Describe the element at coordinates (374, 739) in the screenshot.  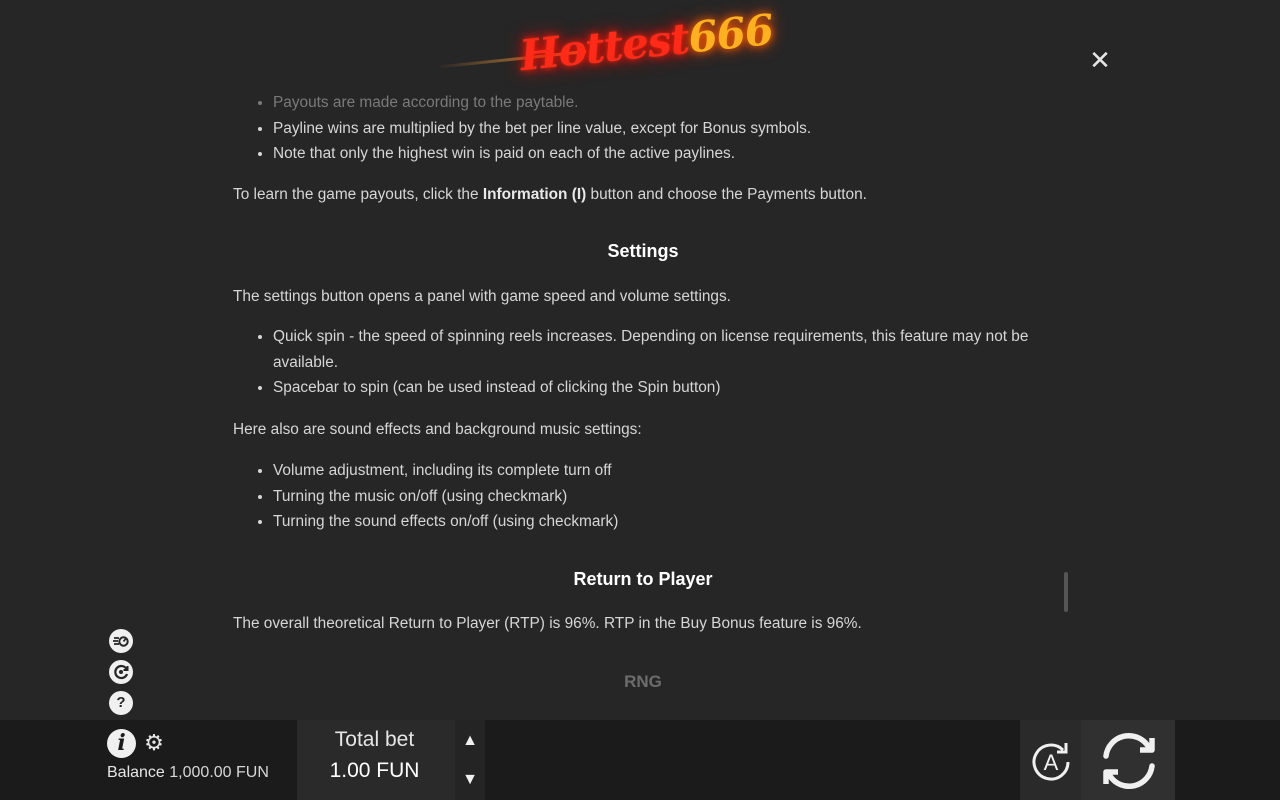
I see `total-bet-label: Total bet` at that location.